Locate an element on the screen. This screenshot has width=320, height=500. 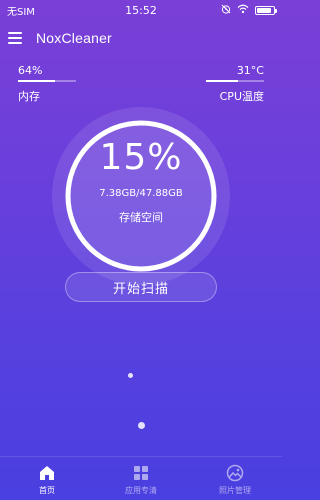
cpu-temp-progress-bar is located at coordinates (222, 81).